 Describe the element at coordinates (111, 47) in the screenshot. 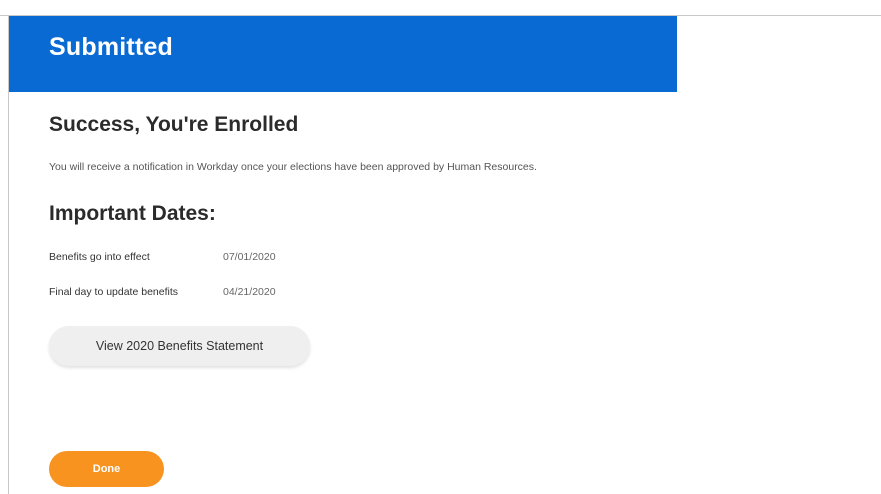

I see `page-title: Submitted` at that location.